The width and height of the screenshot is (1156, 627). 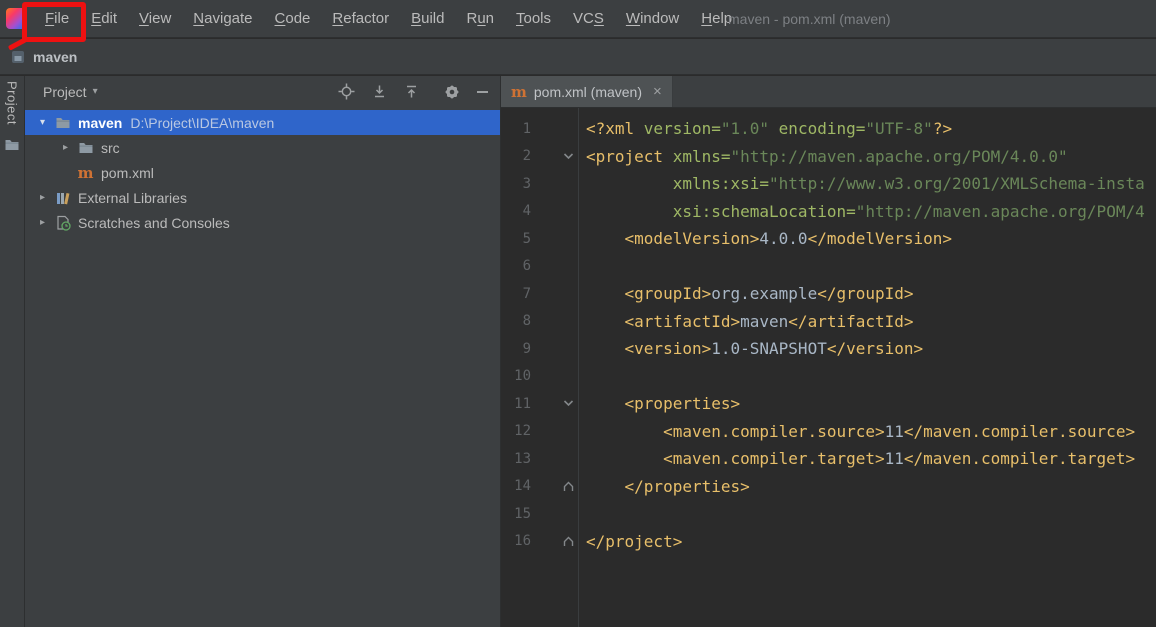 I want to click on code-line-5: <modelVersion>4.0.0</modelVersion>, so click(x=871, y=239).